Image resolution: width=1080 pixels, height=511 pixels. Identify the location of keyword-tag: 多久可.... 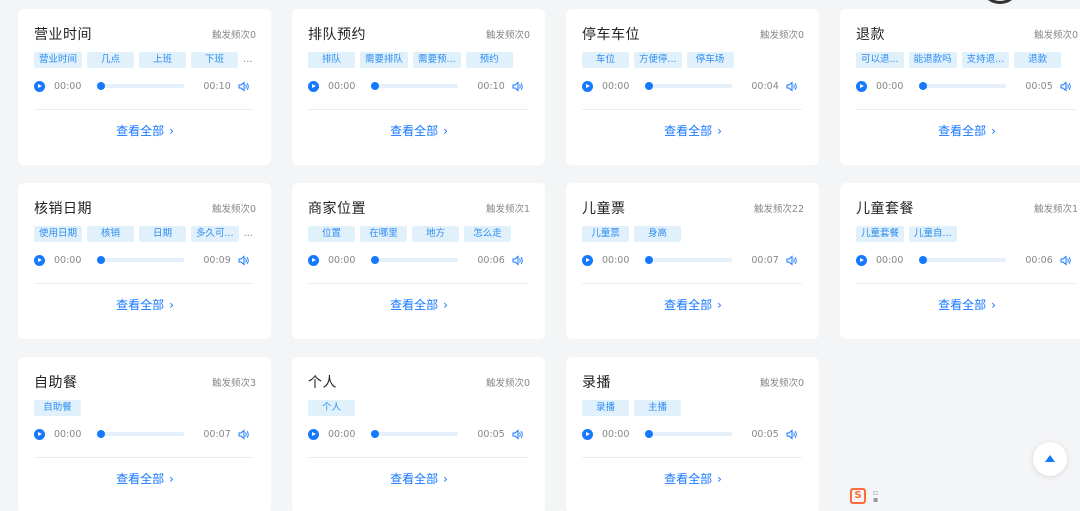
(215, 234).